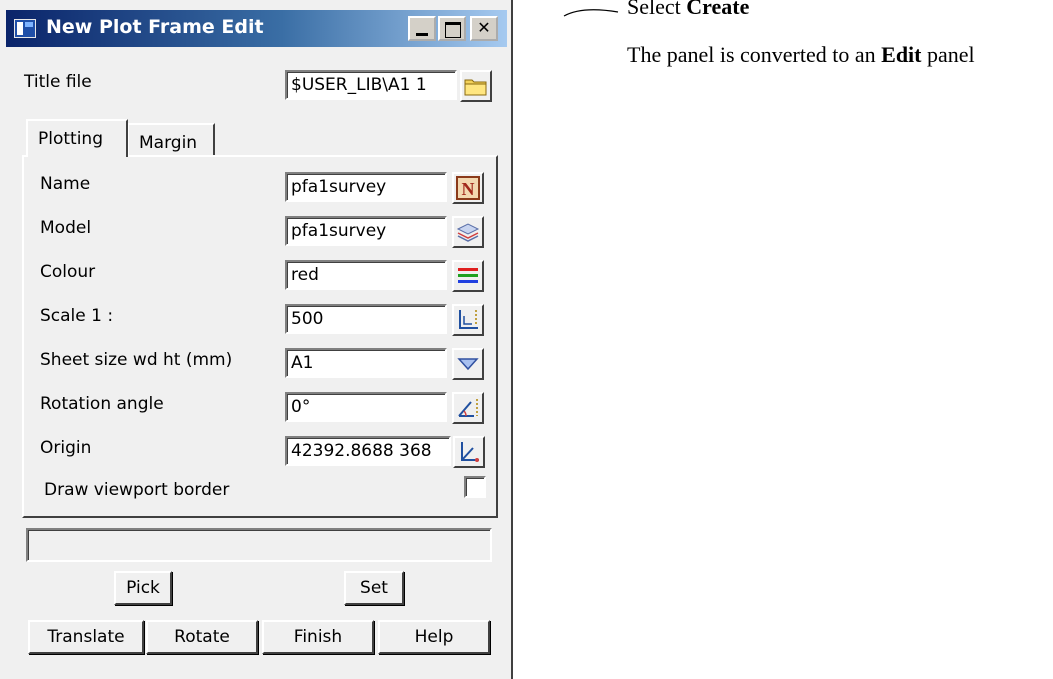 This screenshot has height=679, width=1053. I want to click on name-picker-button: N, so click(468, 188).